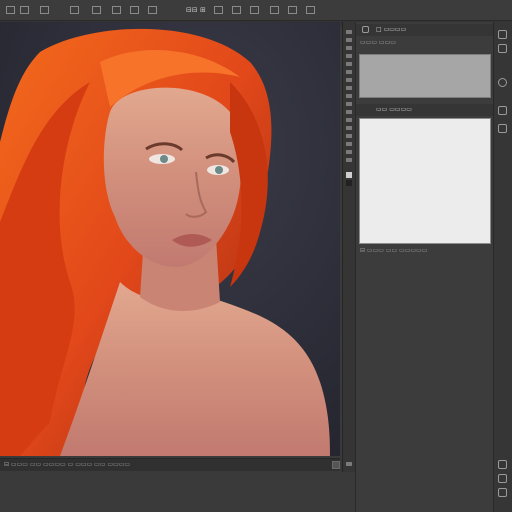 The width and height of the screenshot is (512, 512). What do you see at coordinates (349, 56) in the screenshot?
I see `crop-tool-icon` at bounding box center [349, 56].